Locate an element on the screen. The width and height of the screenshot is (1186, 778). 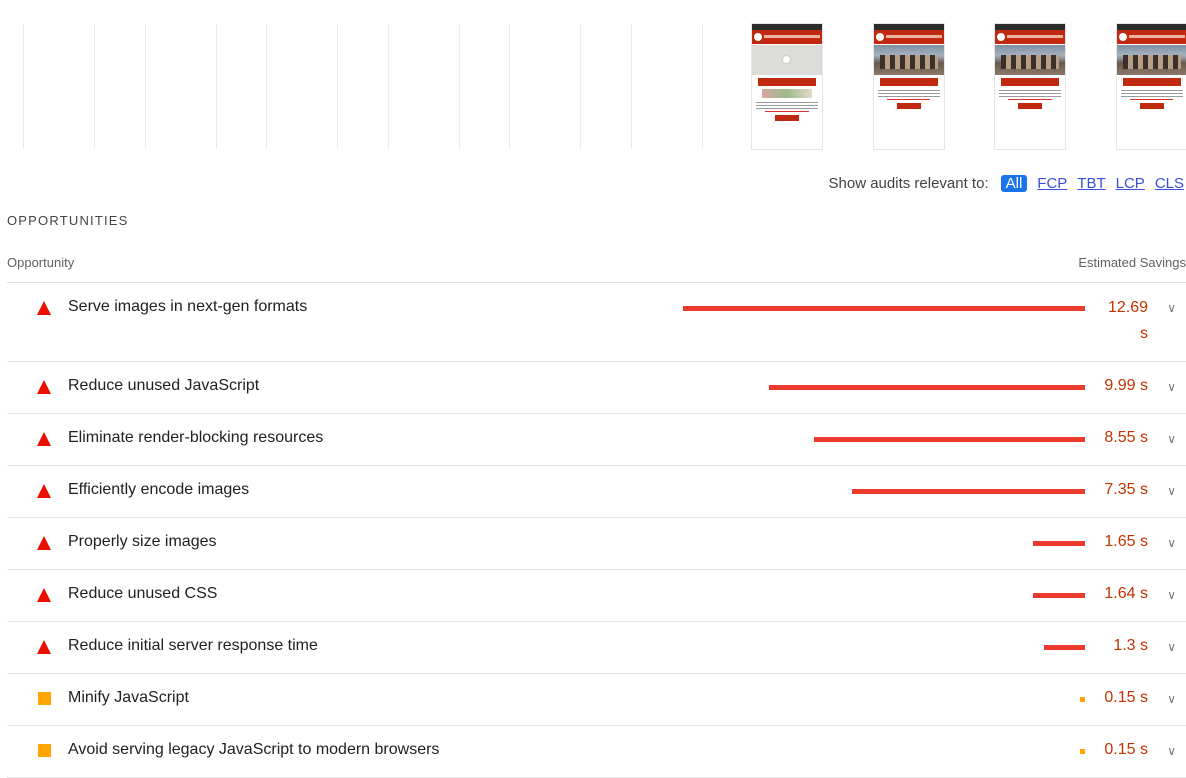
savings-value: 8.55 s is located at coordinates (1126, 438).